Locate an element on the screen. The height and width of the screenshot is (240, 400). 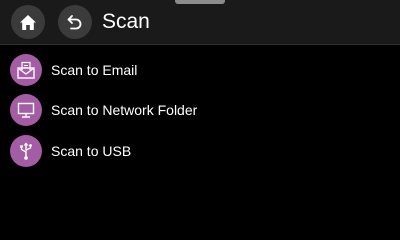
scan-to-usb-item: Scan to USB is located at coordinates (200, 151).